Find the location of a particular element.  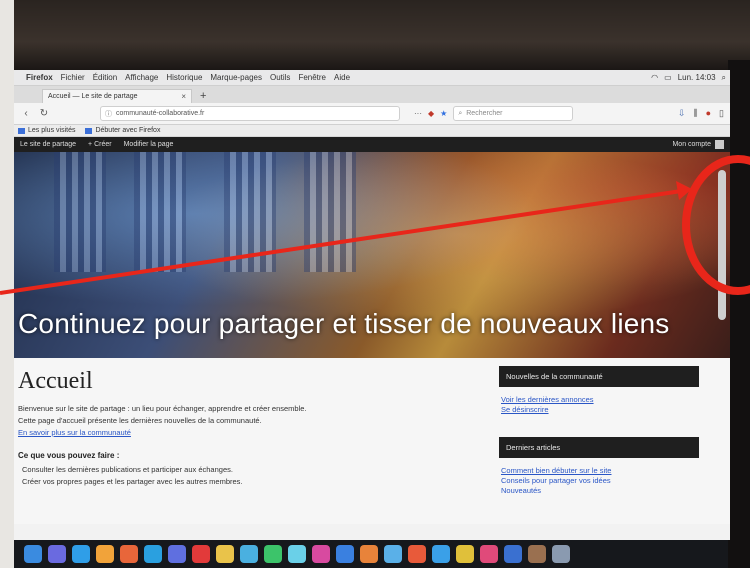

info-icon: ⓘ is located at coordinates (108, 114).